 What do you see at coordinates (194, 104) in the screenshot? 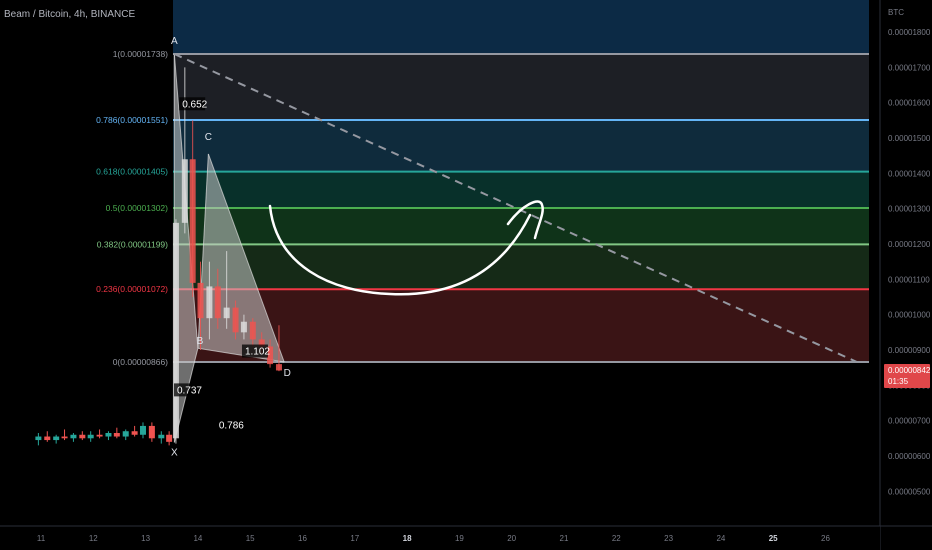
I see `pattern-ratio-label: 0.652` at bounding box center [194, 104].